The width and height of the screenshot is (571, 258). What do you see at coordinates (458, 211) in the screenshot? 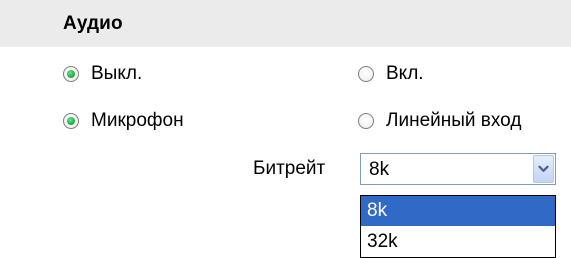
I see `bitrate-option-8k: 8k` at bounding box center [458, 211].